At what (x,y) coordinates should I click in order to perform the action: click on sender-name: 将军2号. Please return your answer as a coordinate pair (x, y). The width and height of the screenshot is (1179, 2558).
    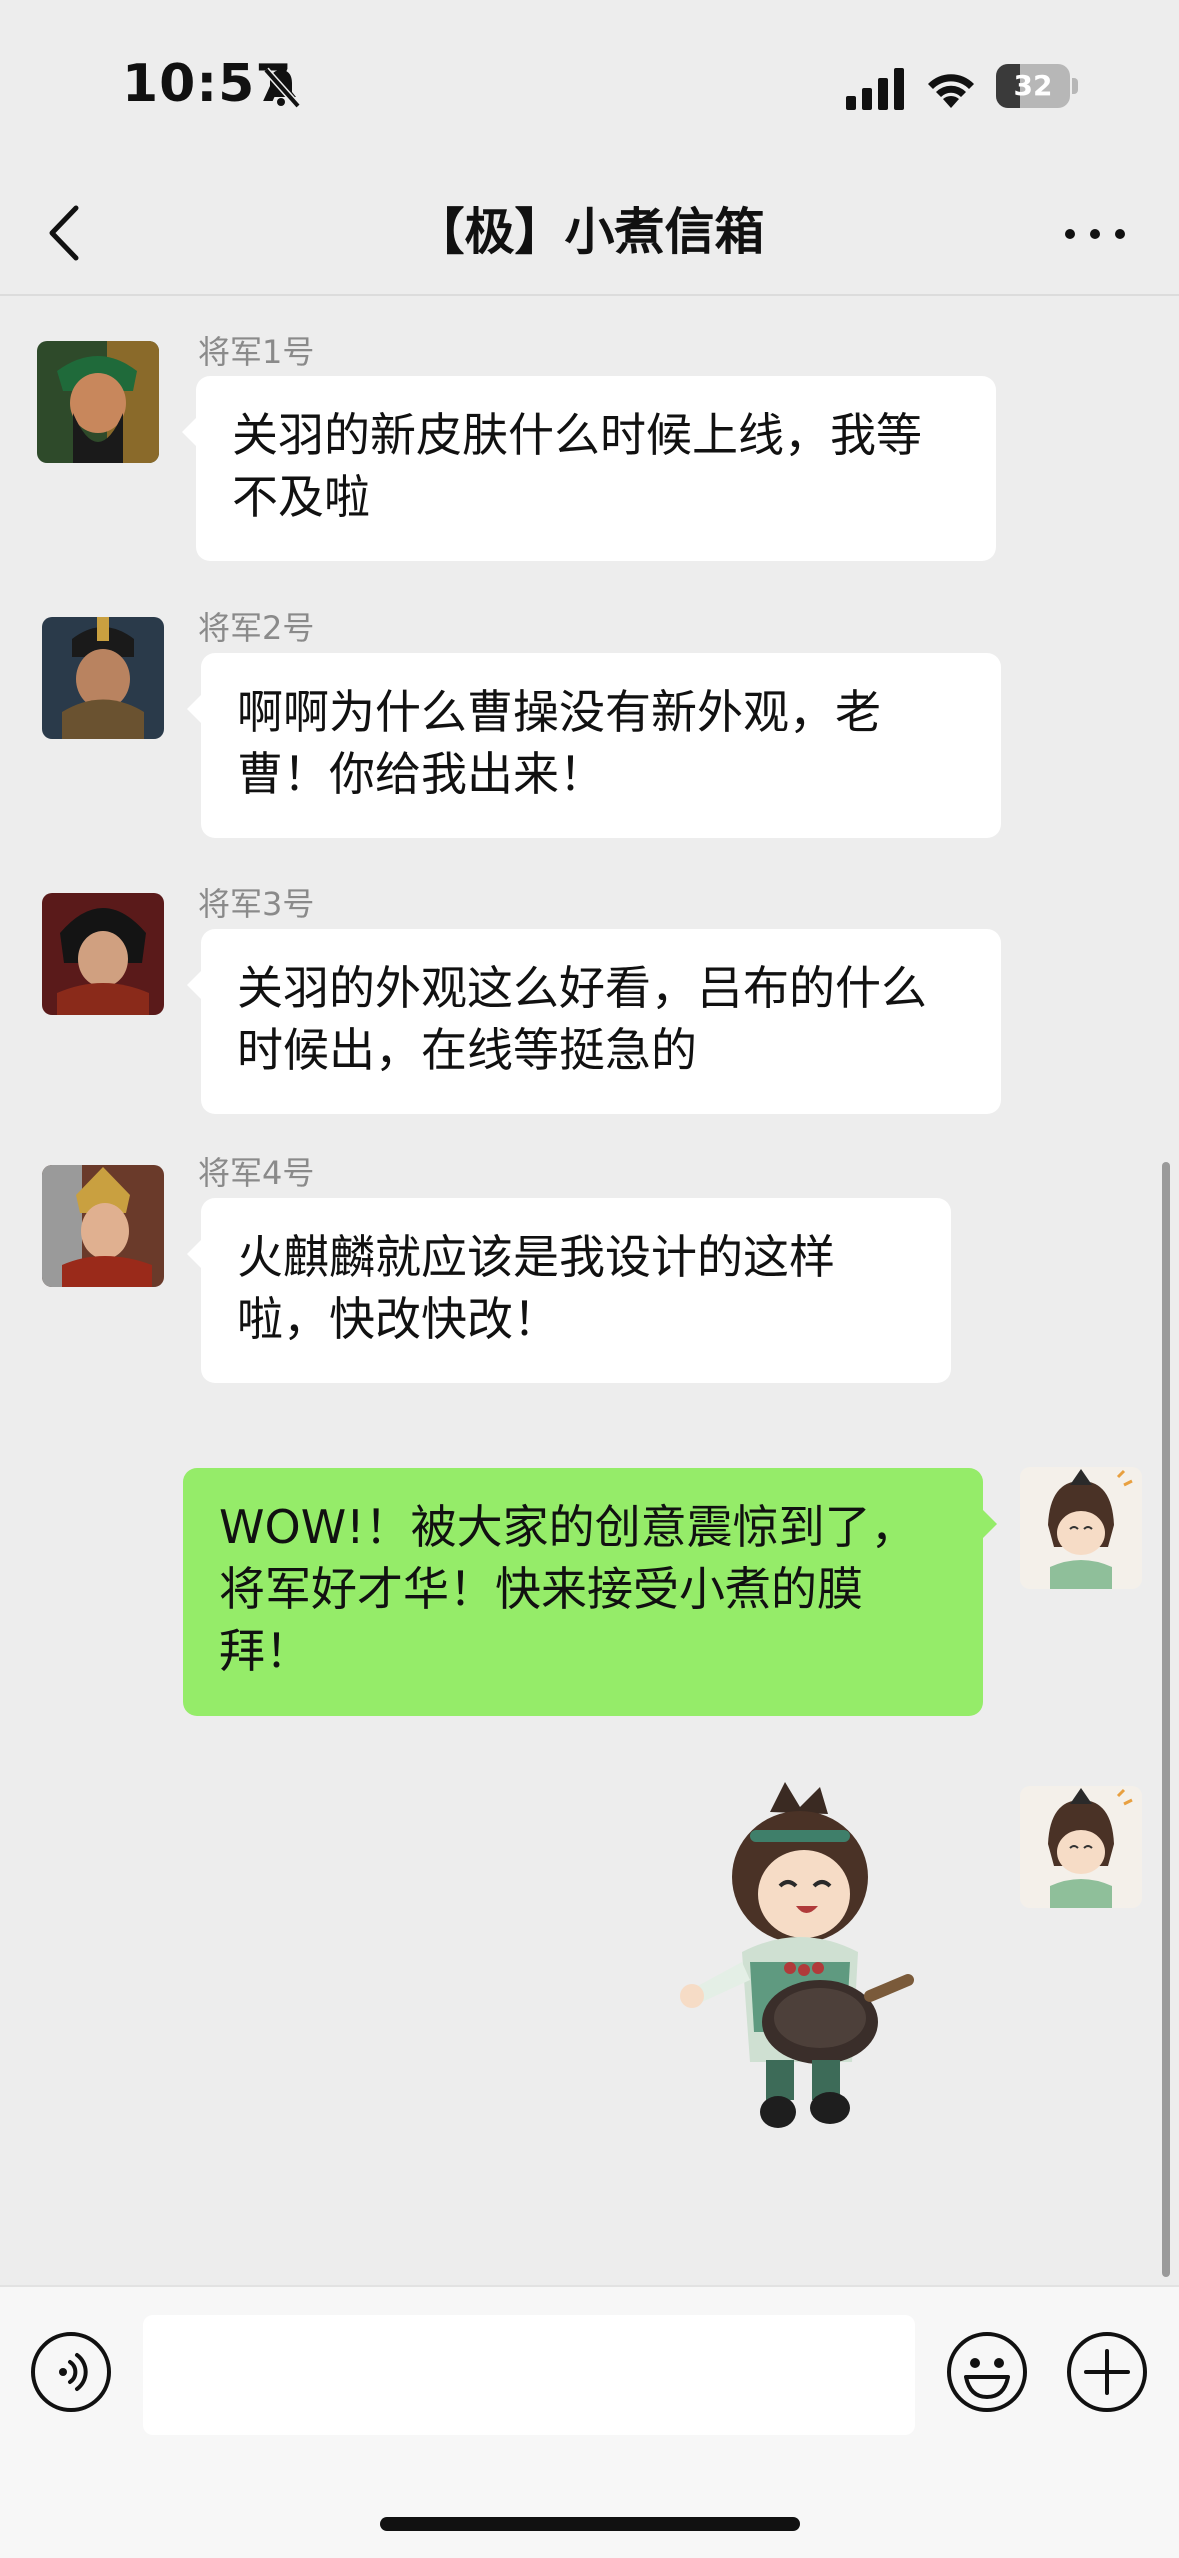
    Looking at the image, I should click on (256, 628).